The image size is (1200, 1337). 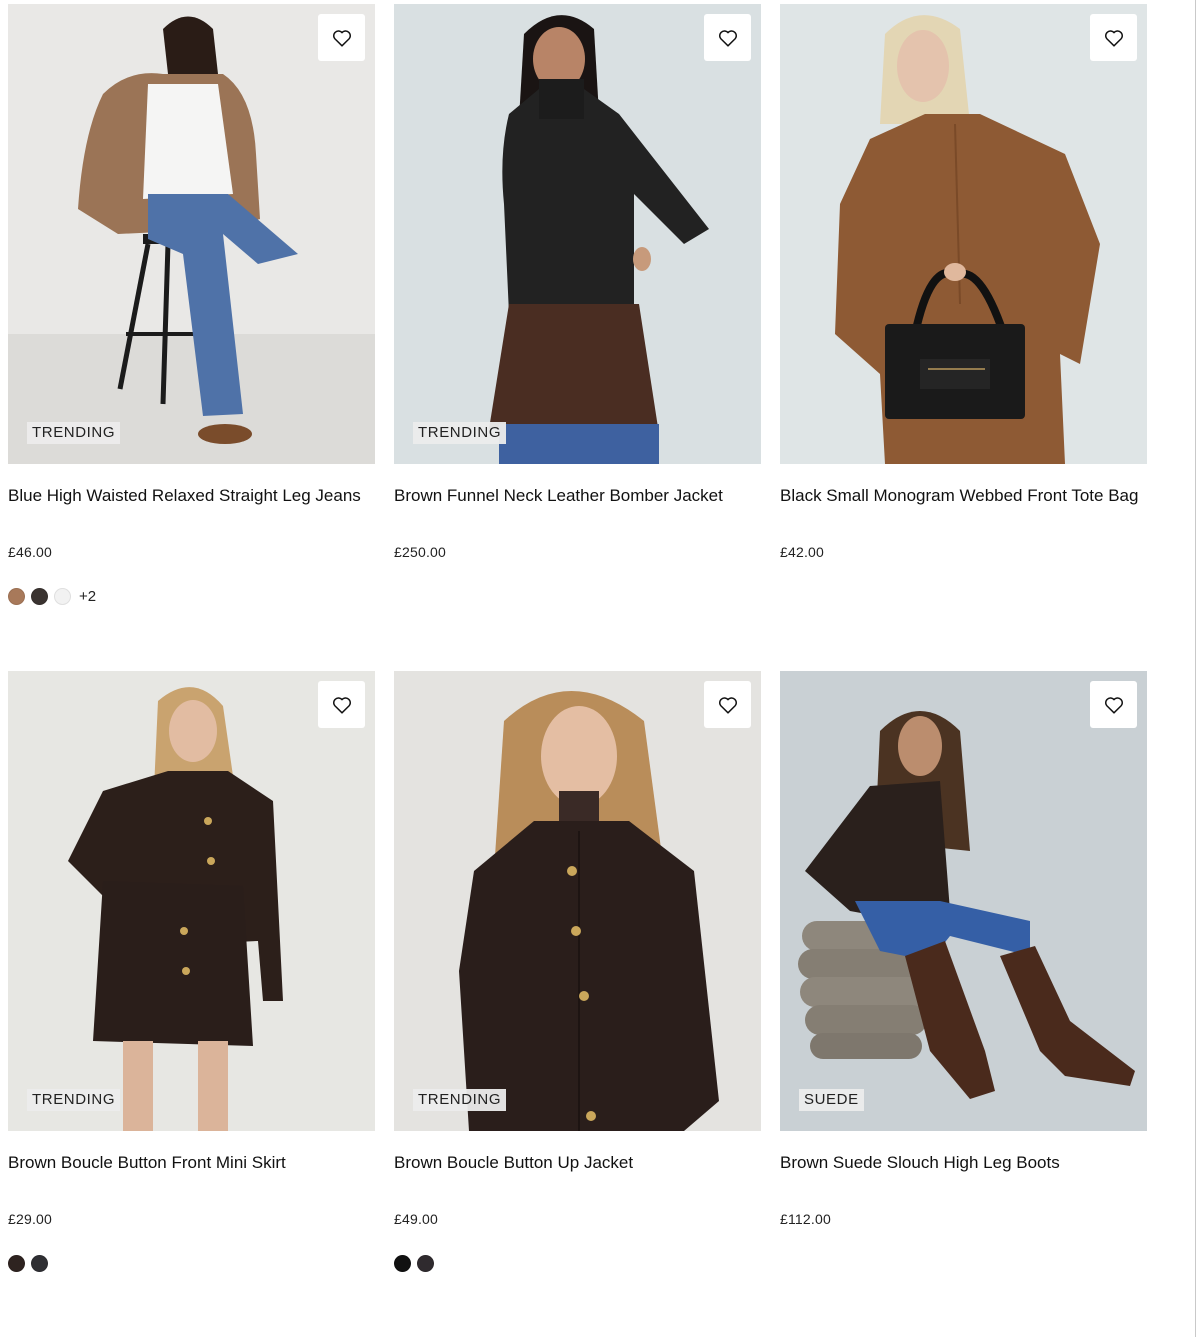 I want to click on product-photo-tote-bag, so click(x=963, y=234).